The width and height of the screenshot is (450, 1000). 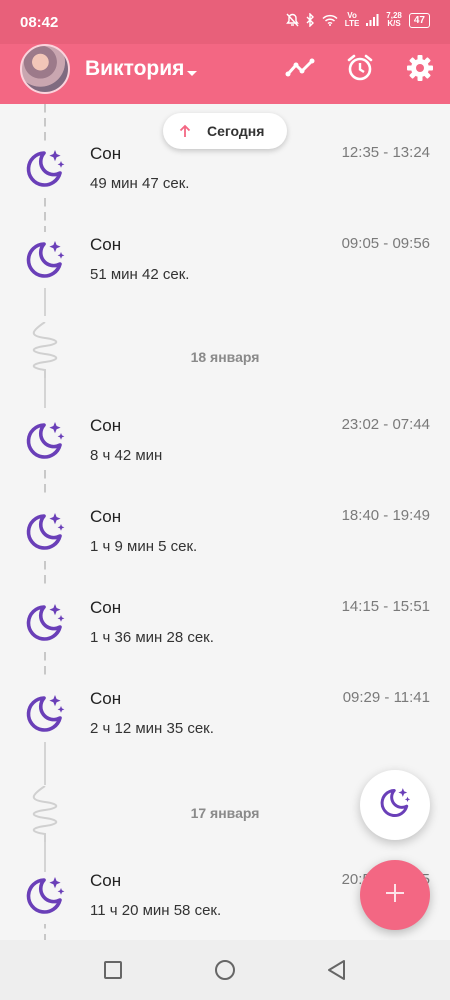 What do you see at coordinates (185, 131) in the screenshot?
I see `arrow-up-icon` at bounding box center [185, 131].